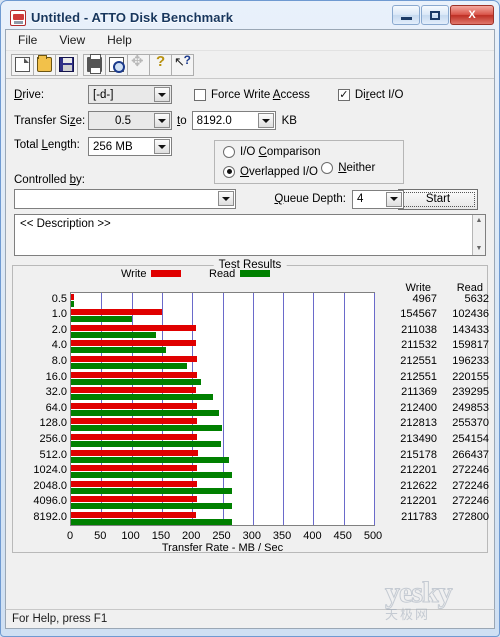 Image resolution: width=500 pixels, height=637 pixels. Describe the element at coordinates (418, 360) in the screenshot. I see `value-write: 212551` at that location.